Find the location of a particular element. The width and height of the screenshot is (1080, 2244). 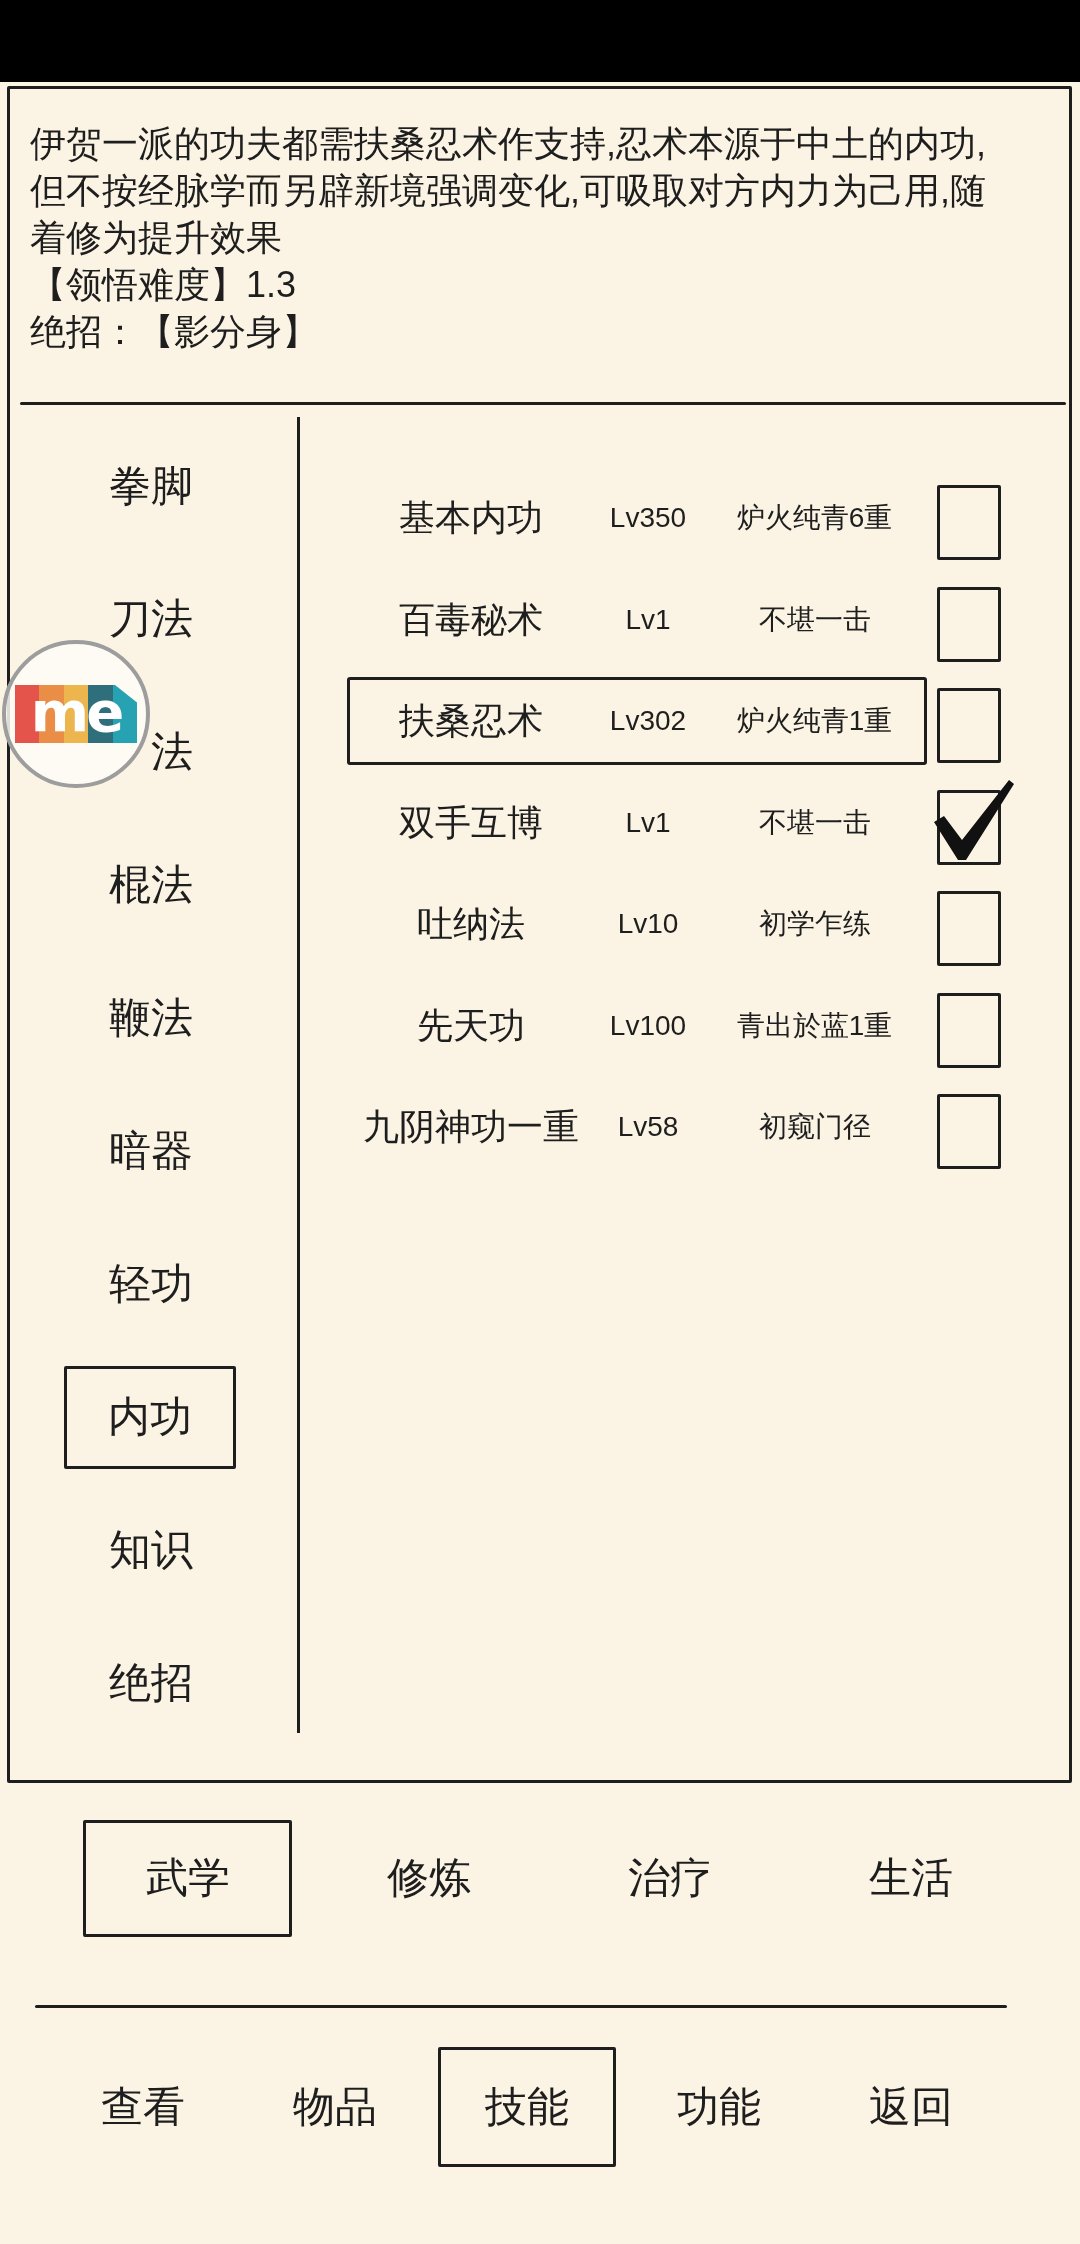

skill-name: 九阴神功一重 is located at coordinates (470, 1127).